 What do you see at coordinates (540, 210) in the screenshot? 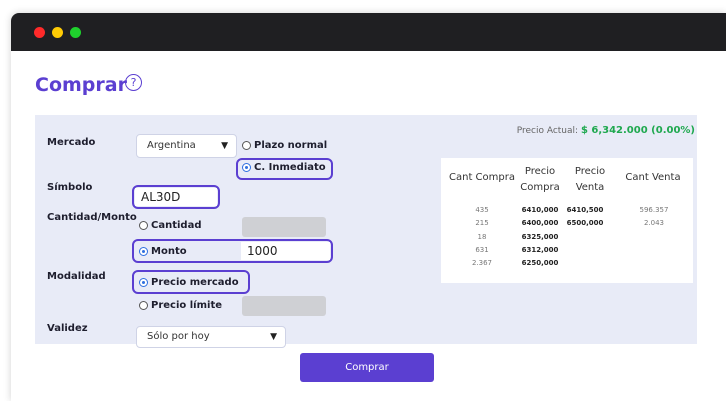
I see `order-book-cell: 6410,000` at bounding box center [540, 210].